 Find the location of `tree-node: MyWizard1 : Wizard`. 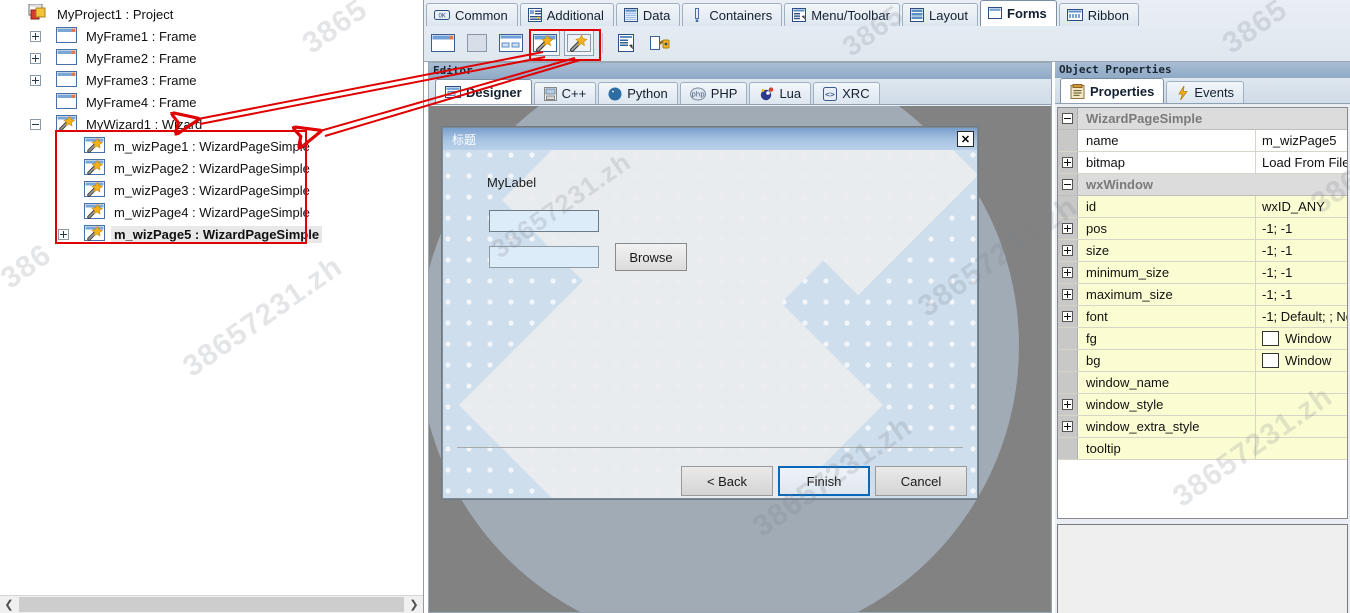

tree-node: MyWizard1 : Wizard is located at coordinates (211, 124).